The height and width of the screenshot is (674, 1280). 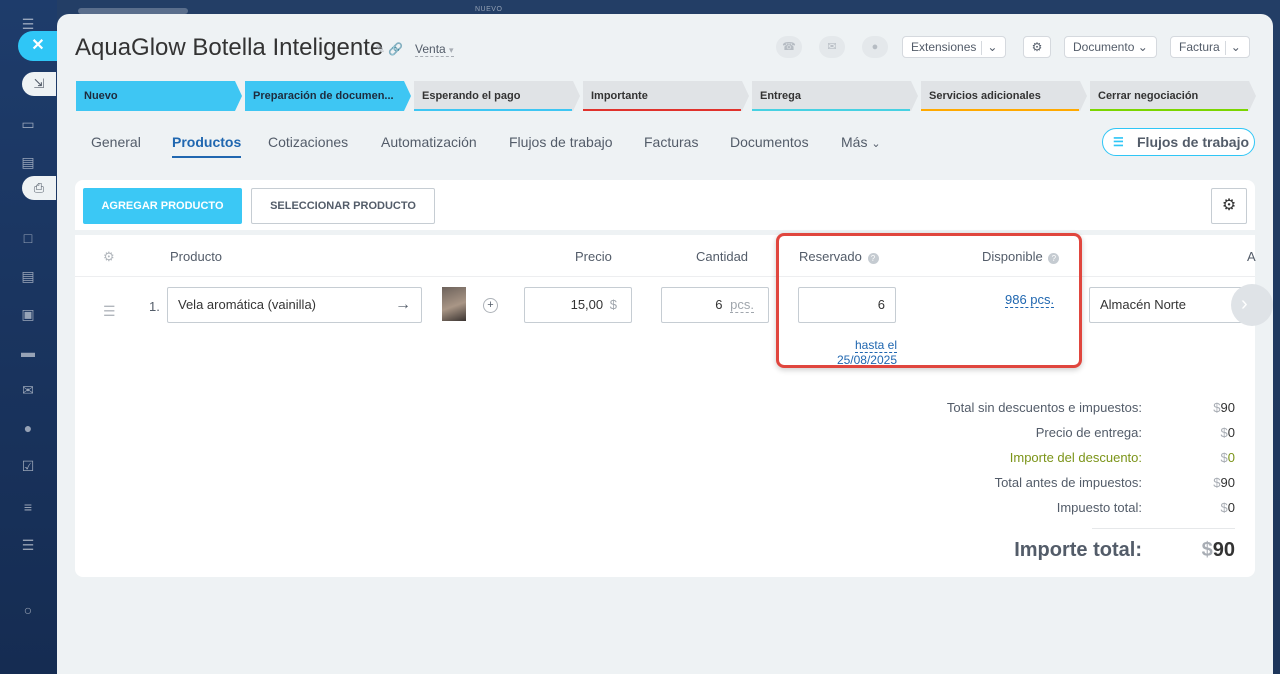 What do you see at coordinates (489, 9) in the screenshot?
I see `top-hint-text: NUEVO` at bounding box center [489, 9].